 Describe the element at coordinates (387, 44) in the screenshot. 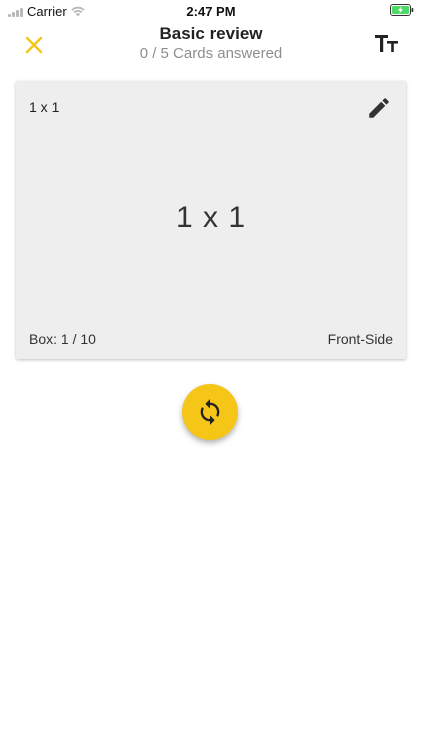

I see `text-size-icon` at that location.